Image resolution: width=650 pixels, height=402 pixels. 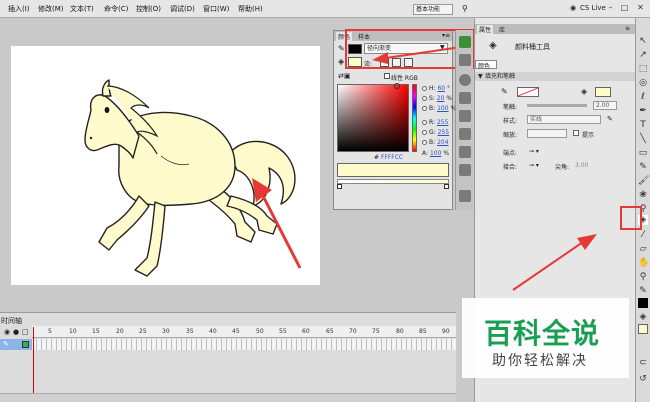 What do you see at coordinates (643, 195) in the screenshot?
I see `deco-tool-icon: ❀` at bounding box center [643, 195].